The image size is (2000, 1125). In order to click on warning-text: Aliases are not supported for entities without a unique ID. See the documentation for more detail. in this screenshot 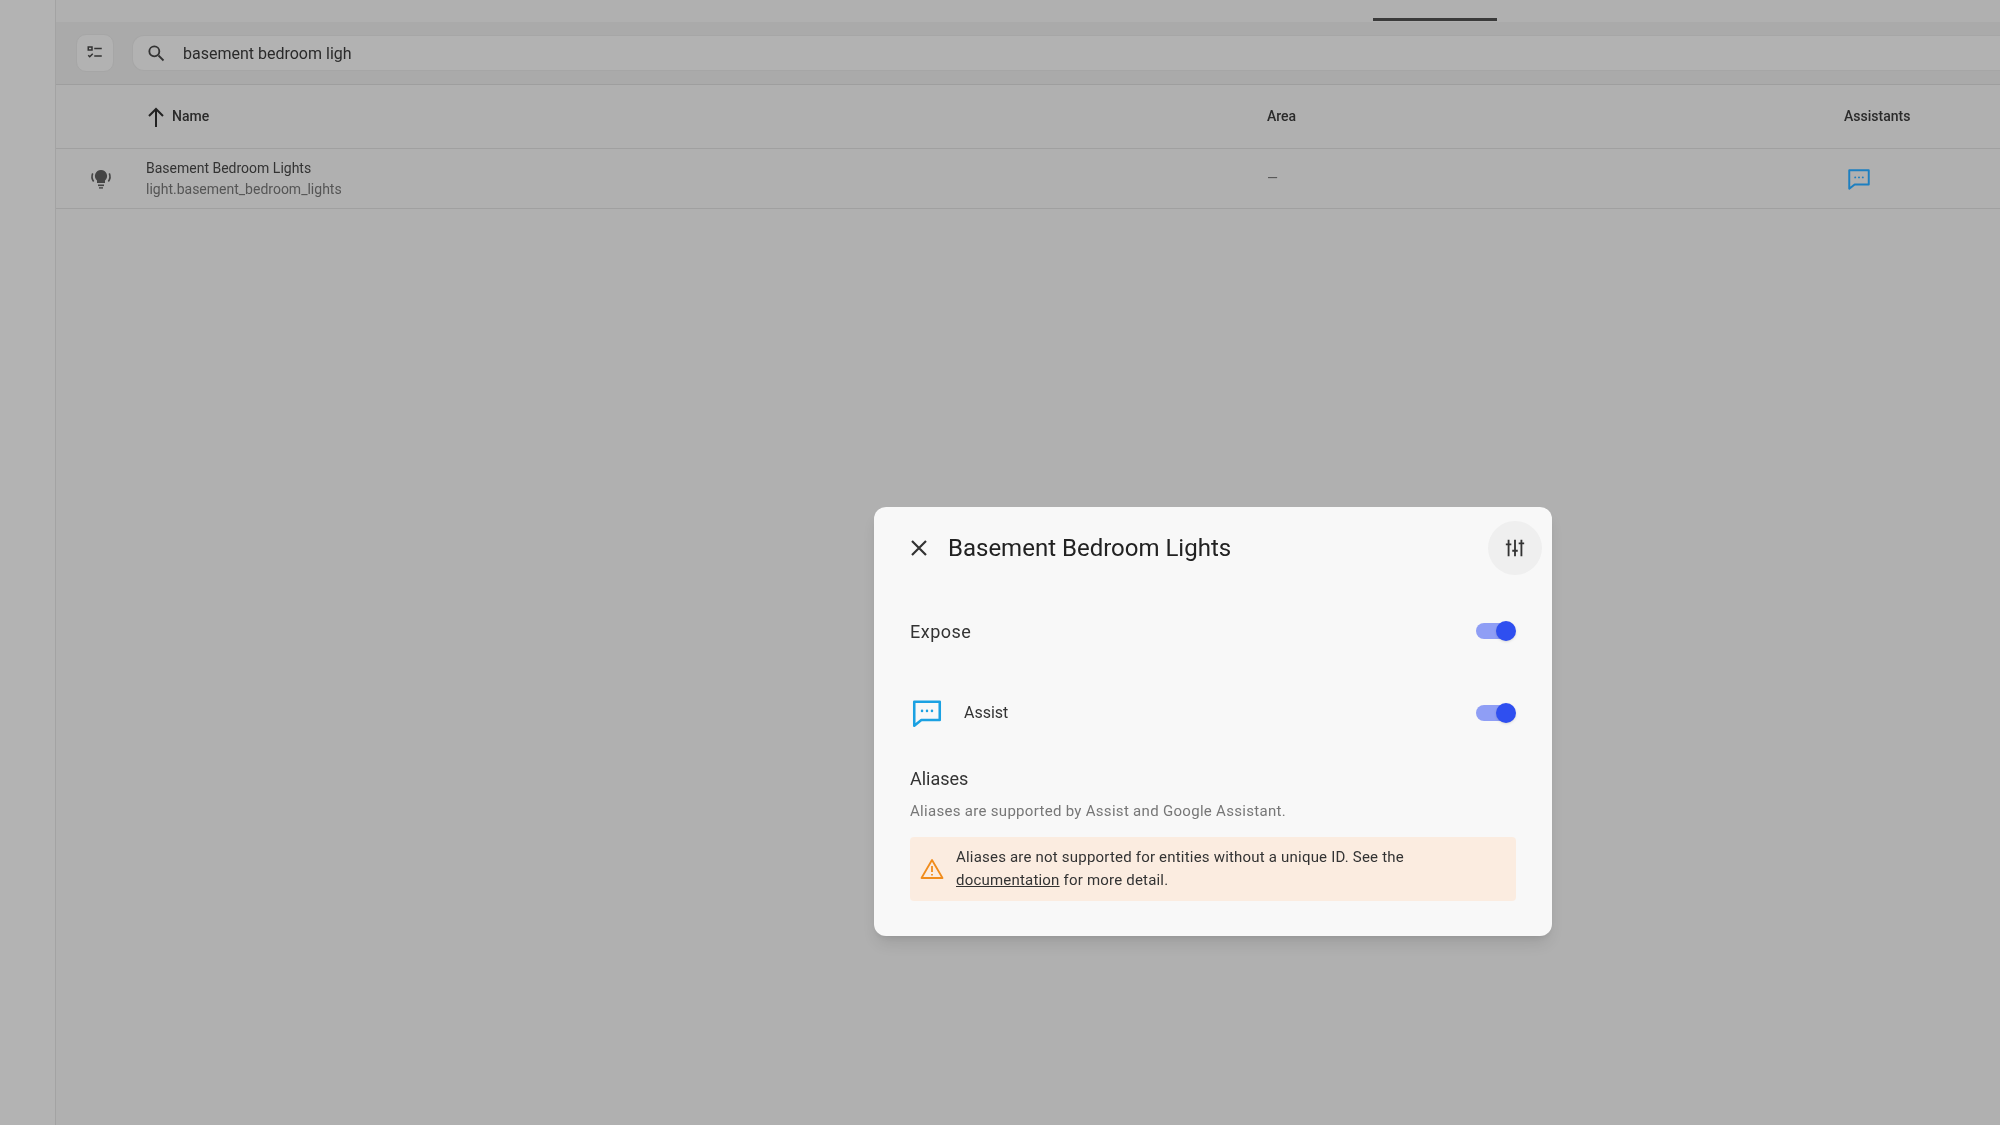, I will do `click(1180, 868)`.